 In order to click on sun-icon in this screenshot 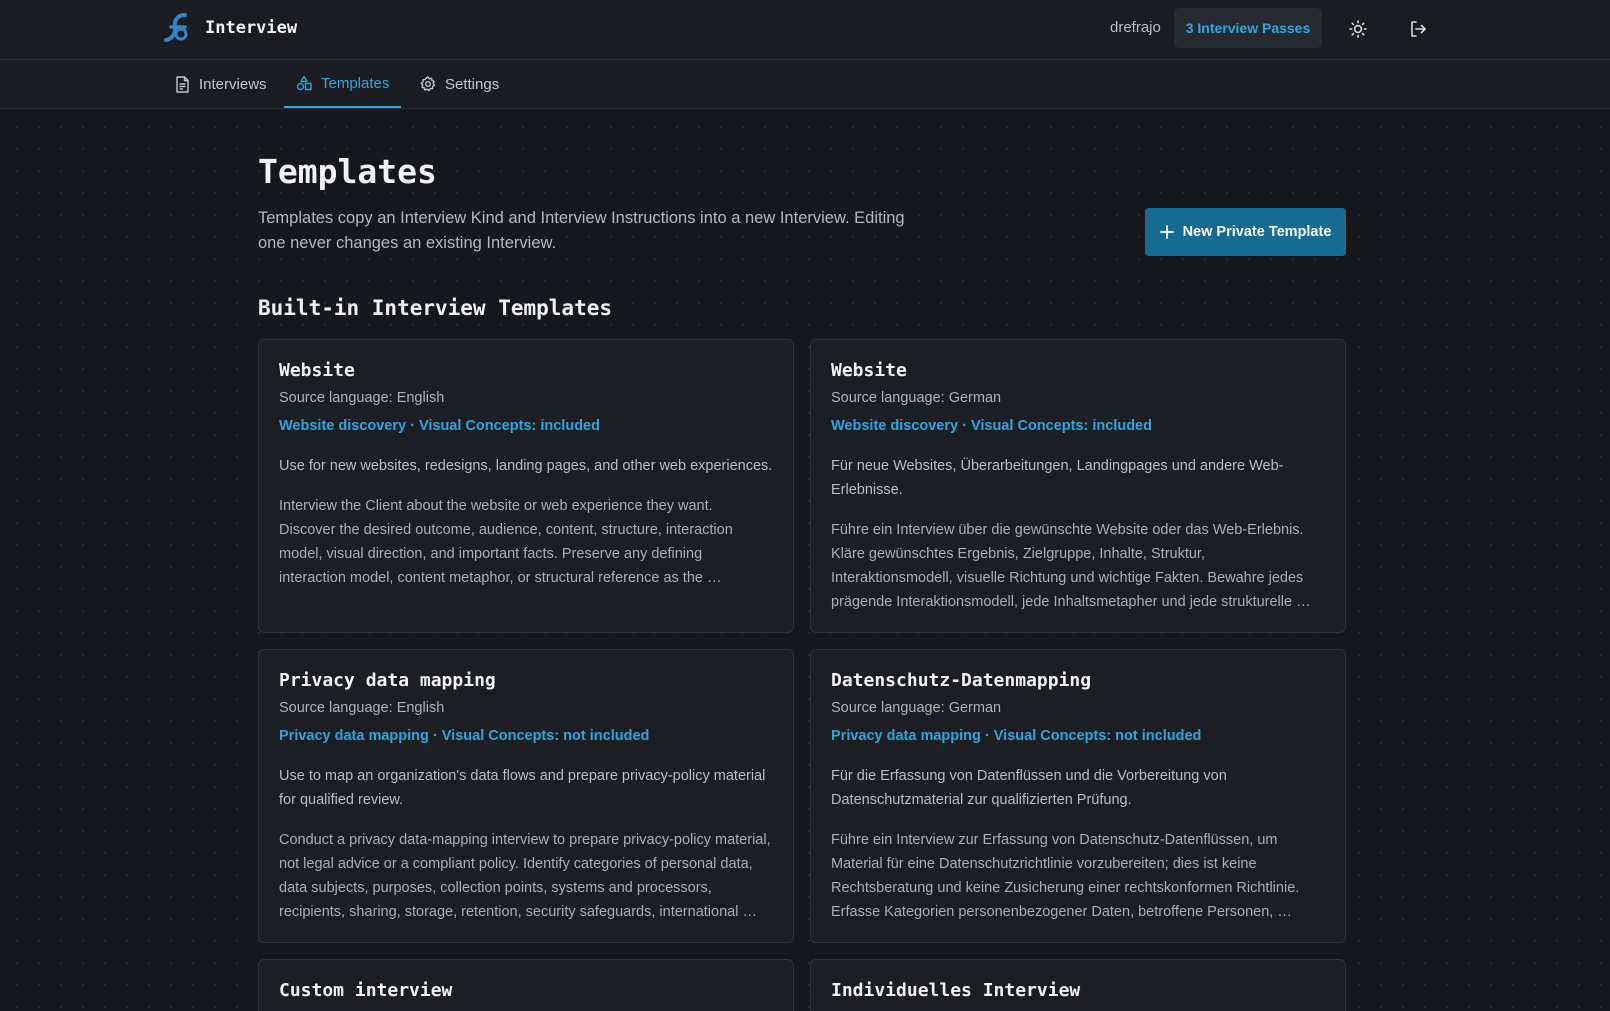, I will do `click(1358, 29)`.